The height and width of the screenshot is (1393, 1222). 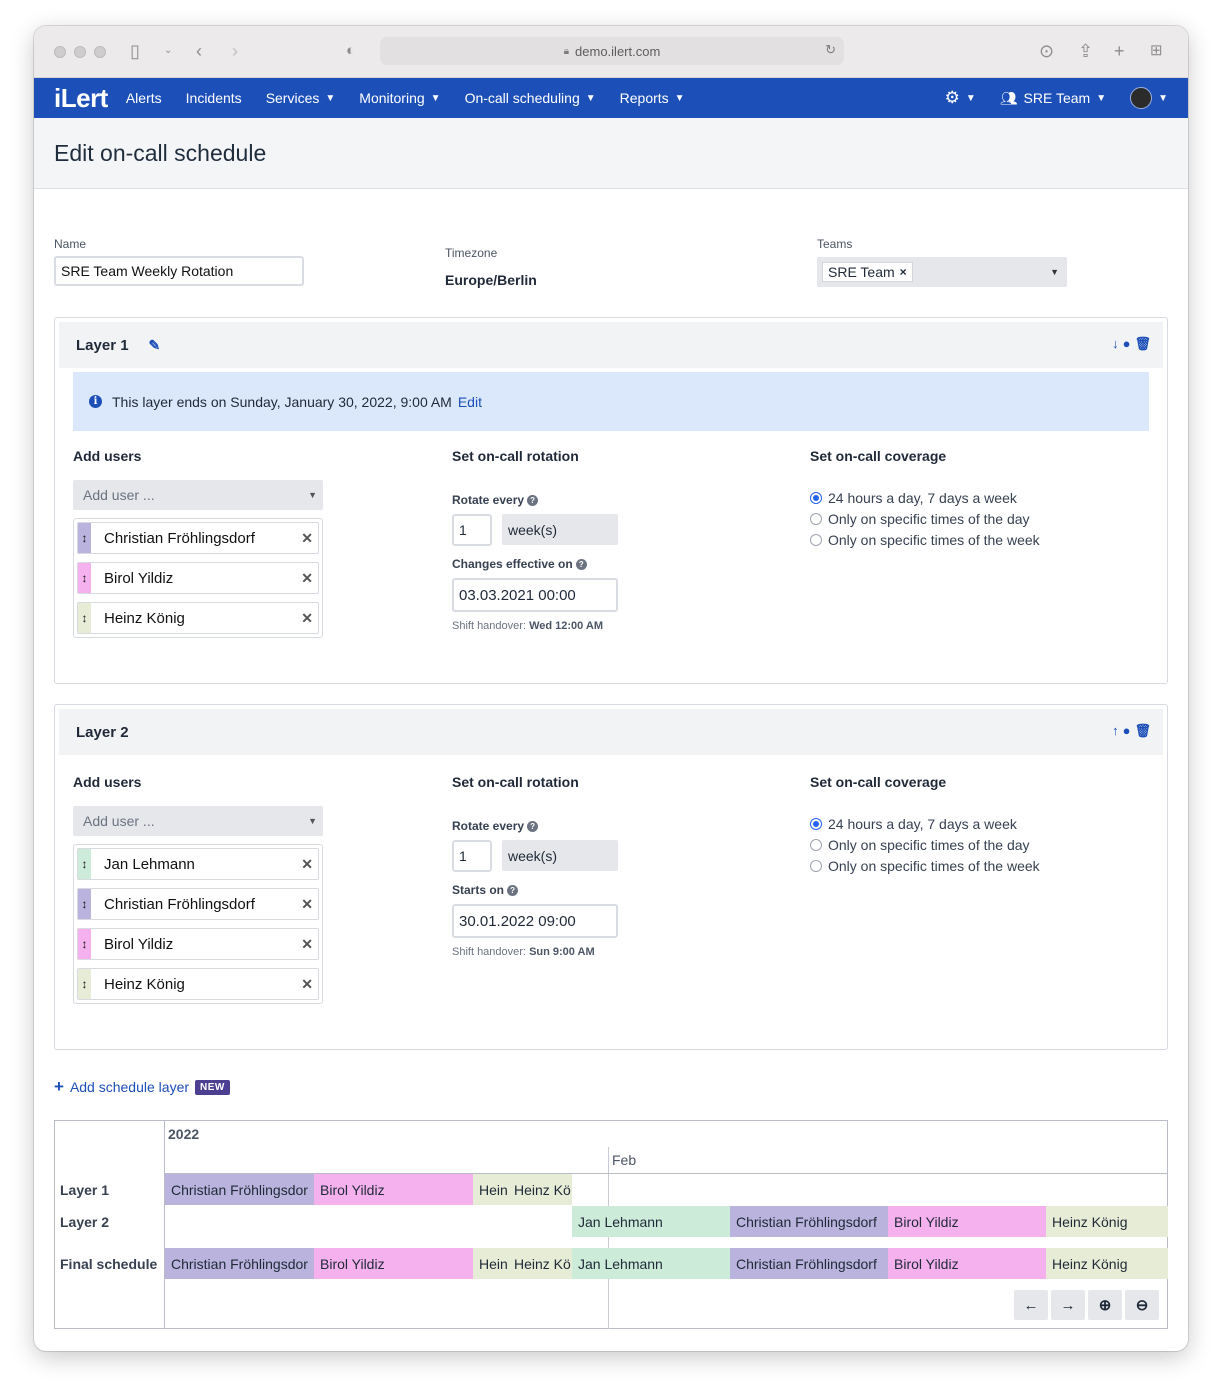 I want to click on timeline-shift-final: Jan Lehmann, so click(x=651, y=1263).